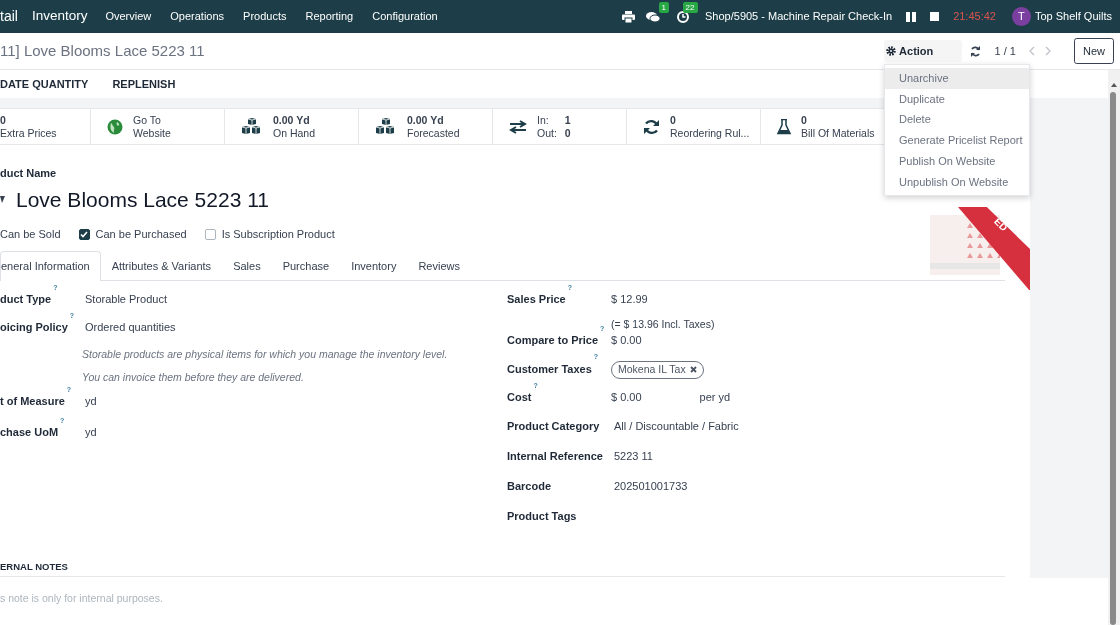  What do you see at coordinates (957, 182) in the screenshot?
I see `menu-item: Unpublish On Website` at bounding box center [957, 182].